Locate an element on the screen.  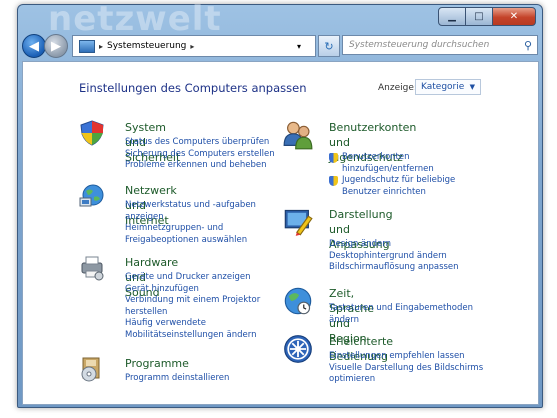
minimize-button: ▁ is located at coordinates (452, 16).